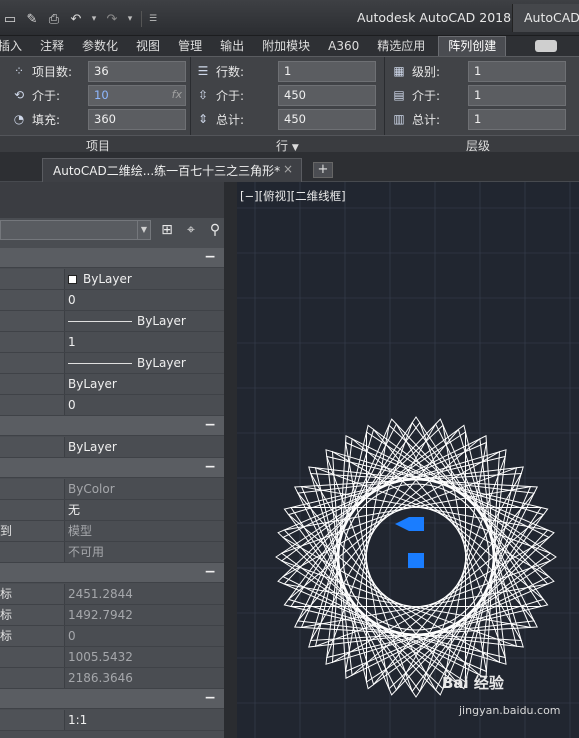 The width and height of the screenshot is (579, 738). What do you see at coordinates (94, 19) in the screenshot?
I see `undo-dropdown-icon: ▾` at bounding box center [94, 19].